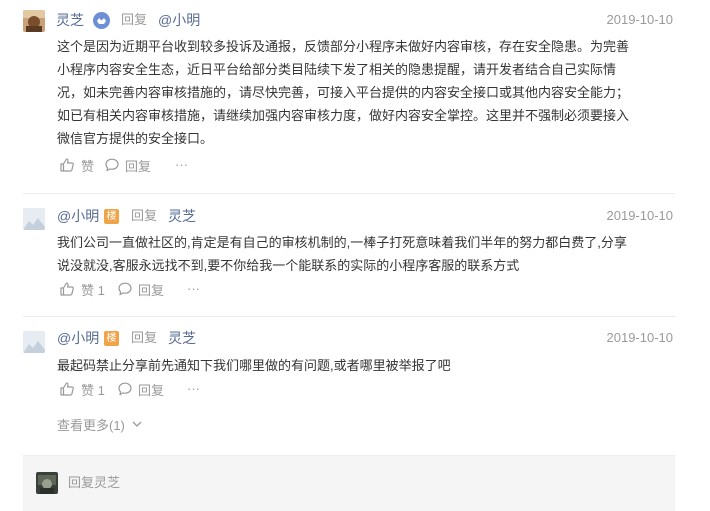  I want to click on reply-text-line: 最起码禁止分享前先通知下我们哪里做的有问题,或者哪里被举报了吧, so click(254, 365).